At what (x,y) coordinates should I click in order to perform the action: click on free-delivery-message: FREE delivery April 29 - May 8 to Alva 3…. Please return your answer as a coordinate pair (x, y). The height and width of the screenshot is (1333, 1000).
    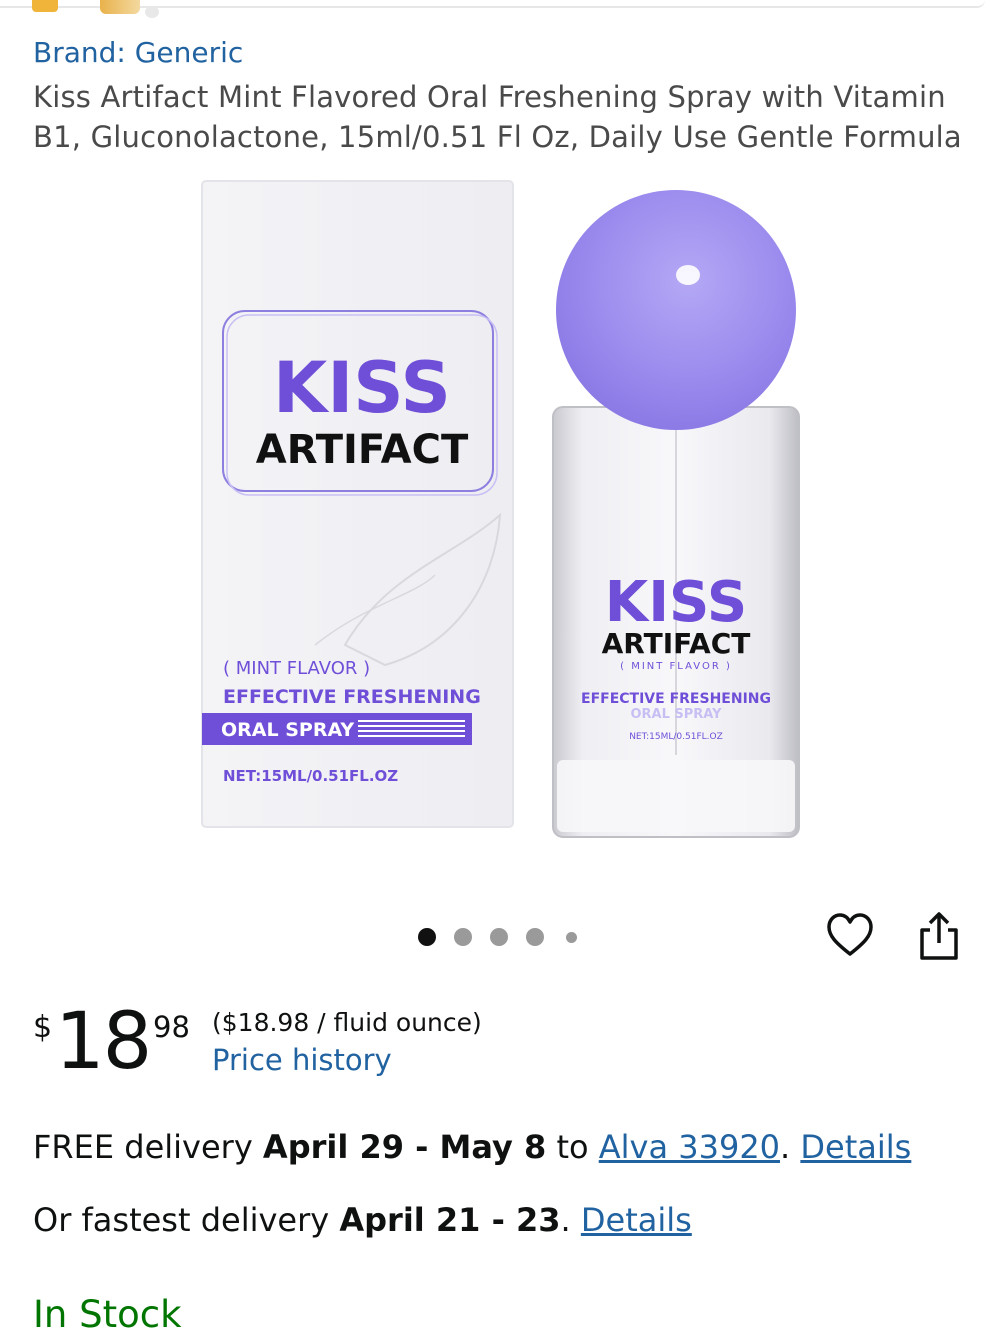
    Looking at the image, I should click on (472, 1147).